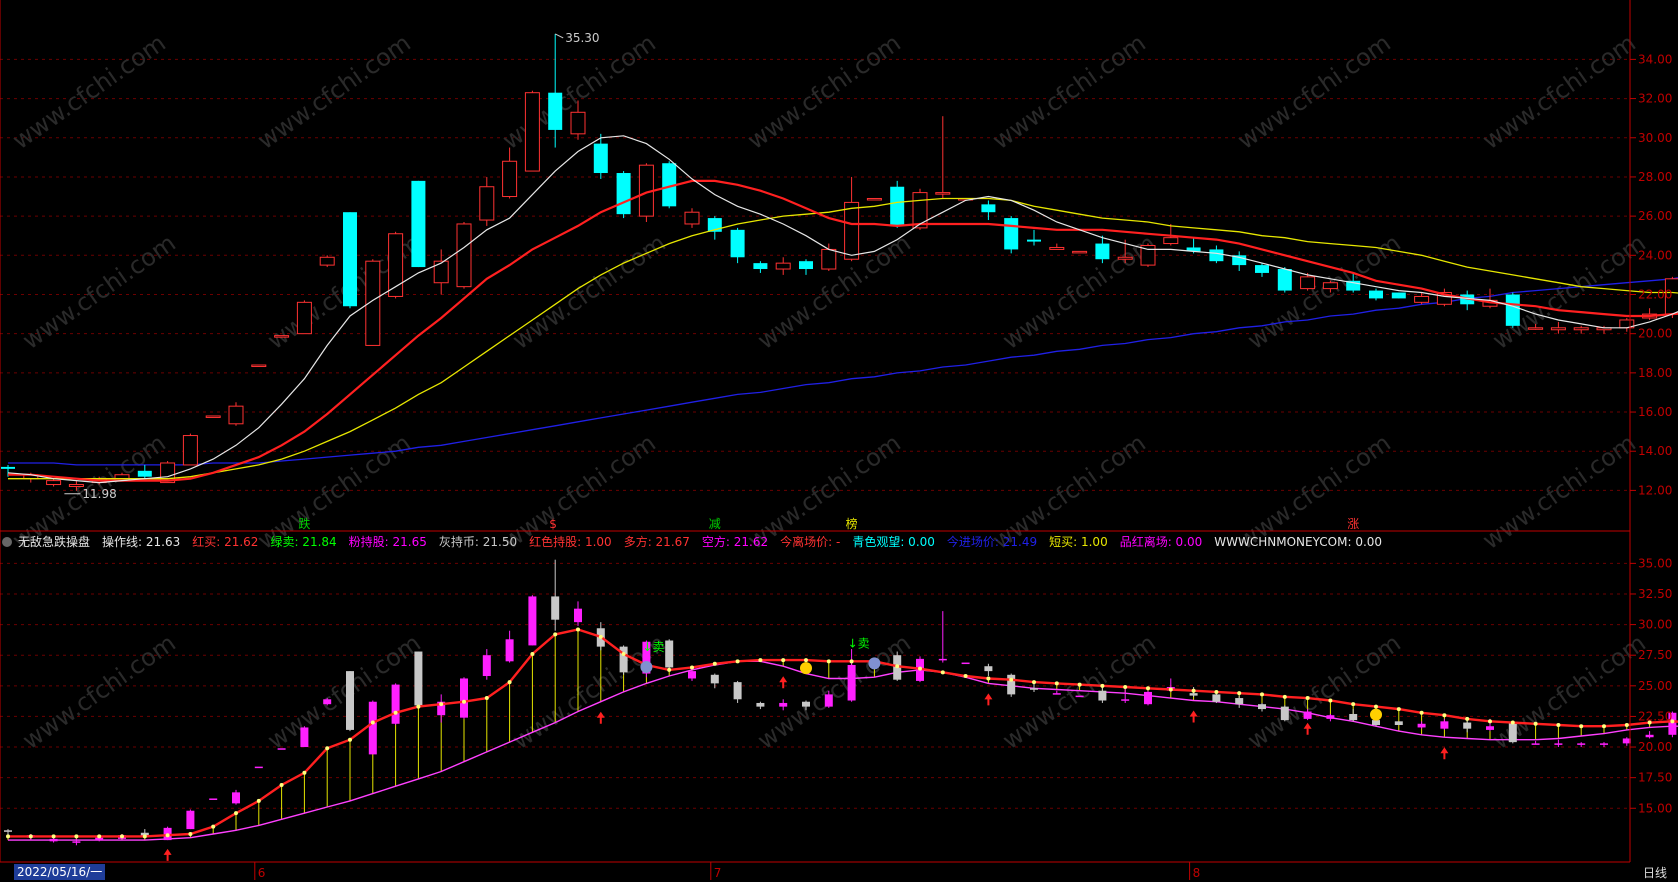 Image resolution: width=1678 pixels, height=882 pixels. I want to click on period-selector: 日线, so click(1655, 873).